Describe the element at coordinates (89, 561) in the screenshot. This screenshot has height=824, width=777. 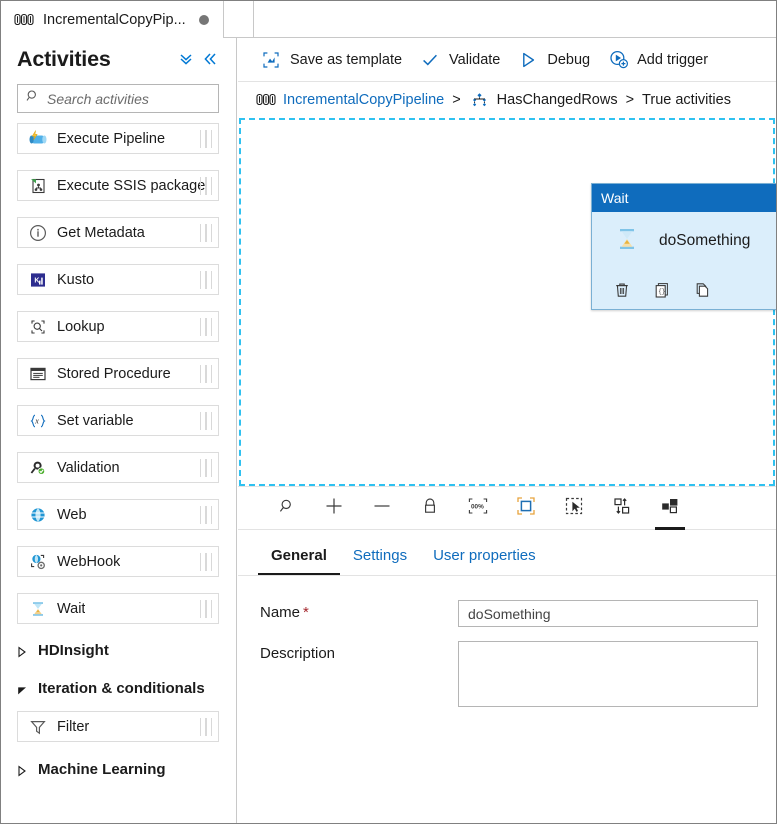
I see `activity-label: WebHook` at that location.